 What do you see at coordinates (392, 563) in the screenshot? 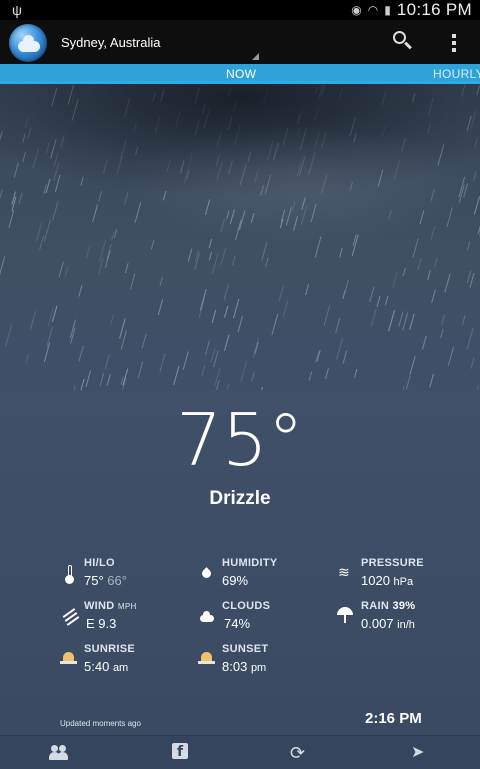
I see `pressure-label: PRESSURE` at bounding box center [392, 563].